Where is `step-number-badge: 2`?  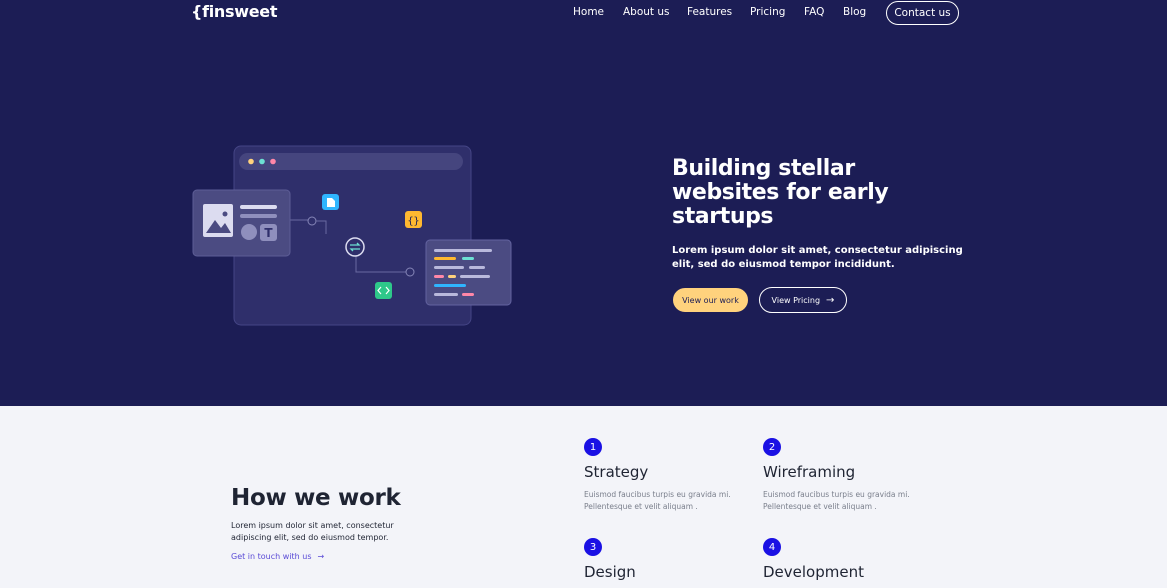
step-number-badge: 2 is located at coordinates (772, 447).